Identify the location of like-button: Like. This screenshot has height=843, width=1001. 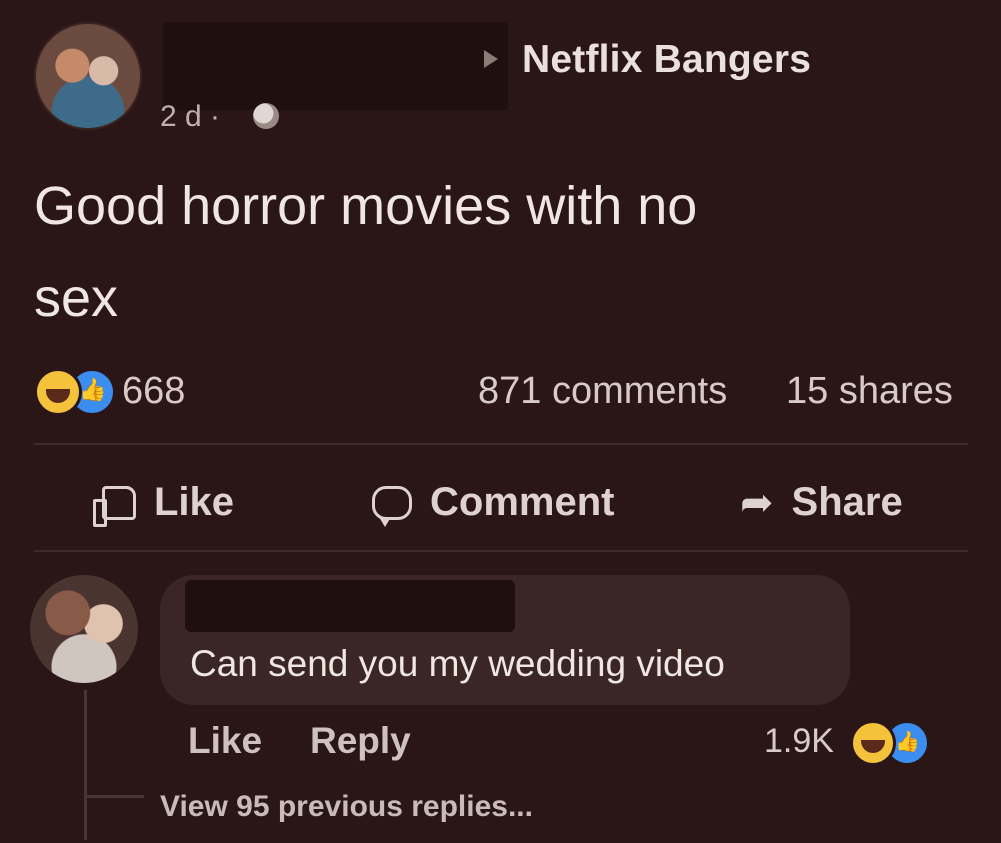
(164, 503).